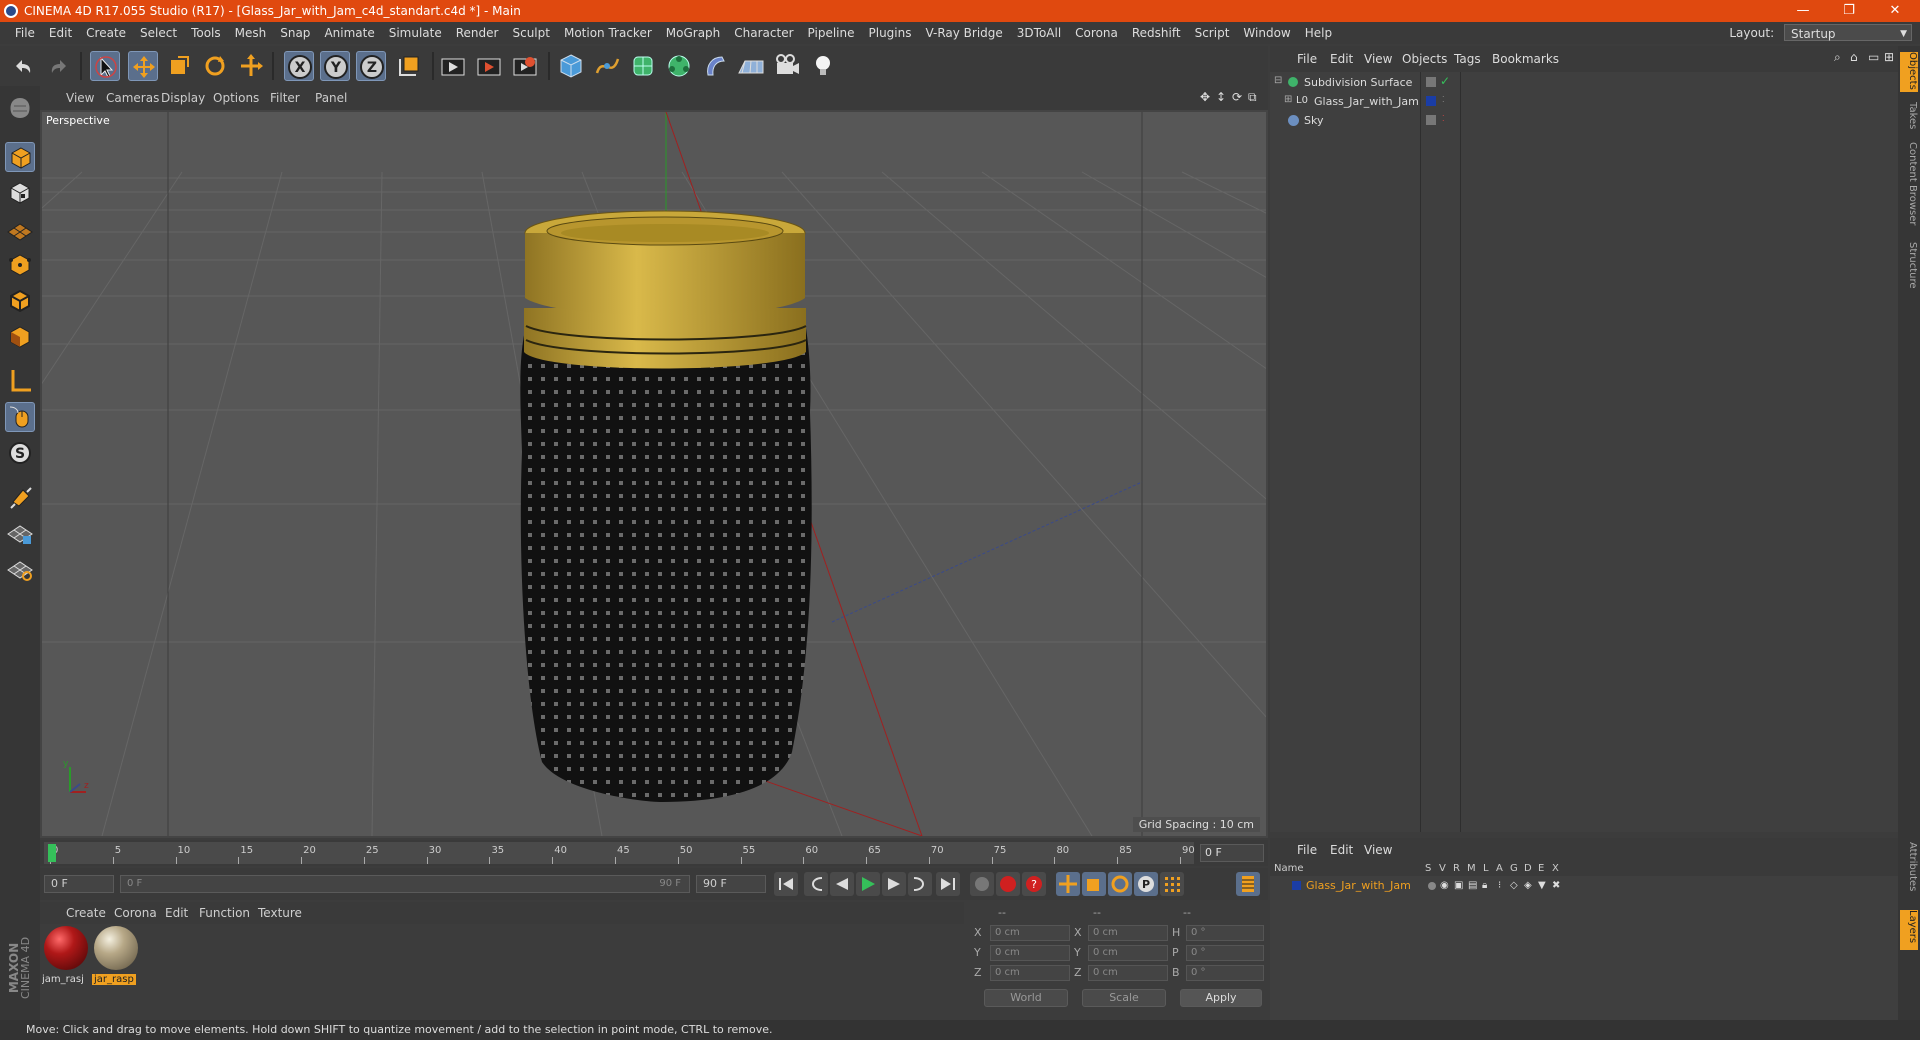  I want to click on visibility-dots-icon: ⁚, so click(1443, 118).